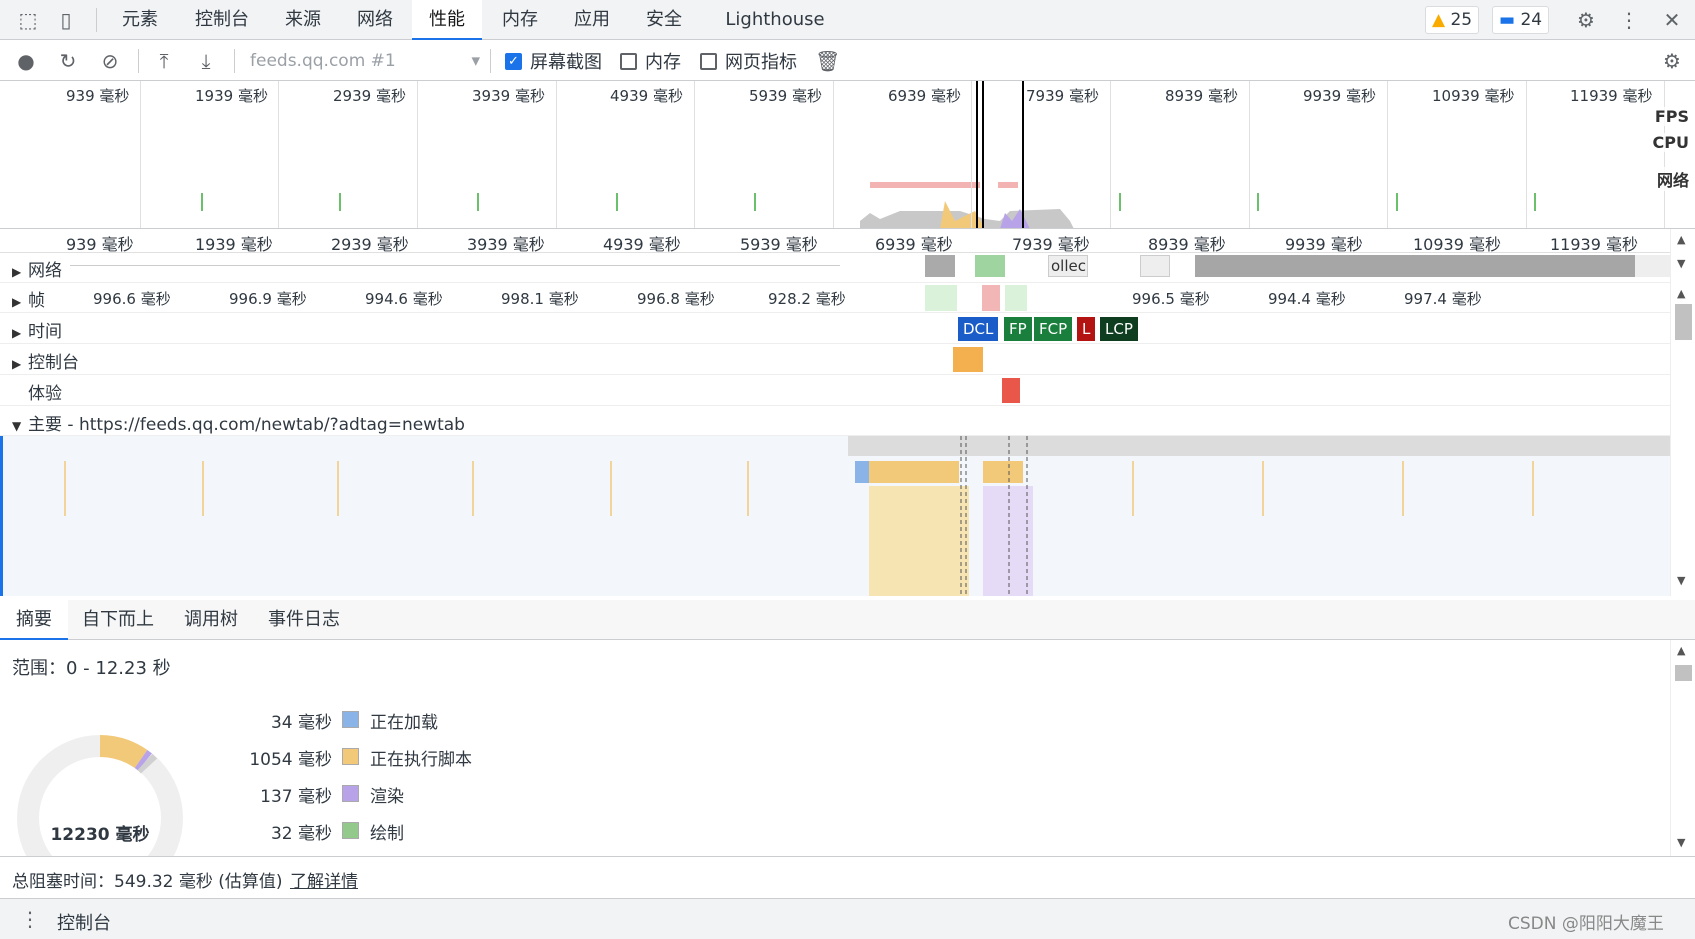 The image size is (1695, 939). What do you see at coordinates (1051, 244) in the screenshot?
I see `ruler-tick: 7939 毫秒` at bounding box center [1051, 244].